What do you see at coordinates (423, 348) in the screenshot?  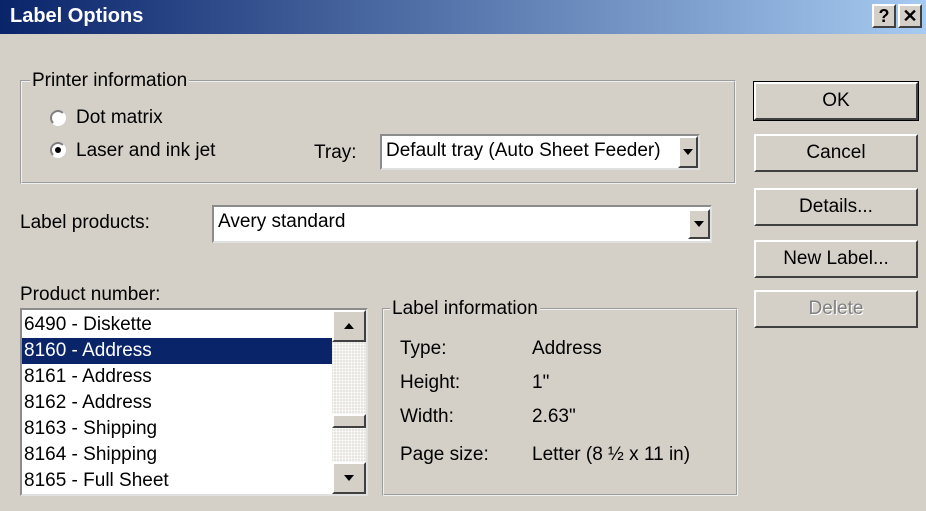 I see `type-label: Type:` at bounding box center [423, 348].